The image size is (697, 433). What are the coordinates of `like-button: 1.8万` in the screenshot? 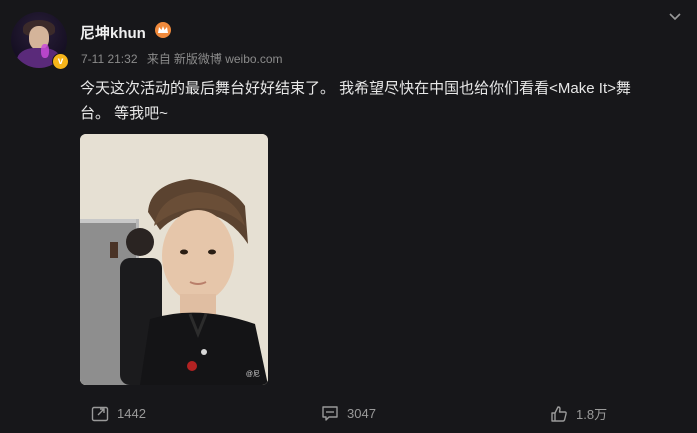 It's located at (578, 413).